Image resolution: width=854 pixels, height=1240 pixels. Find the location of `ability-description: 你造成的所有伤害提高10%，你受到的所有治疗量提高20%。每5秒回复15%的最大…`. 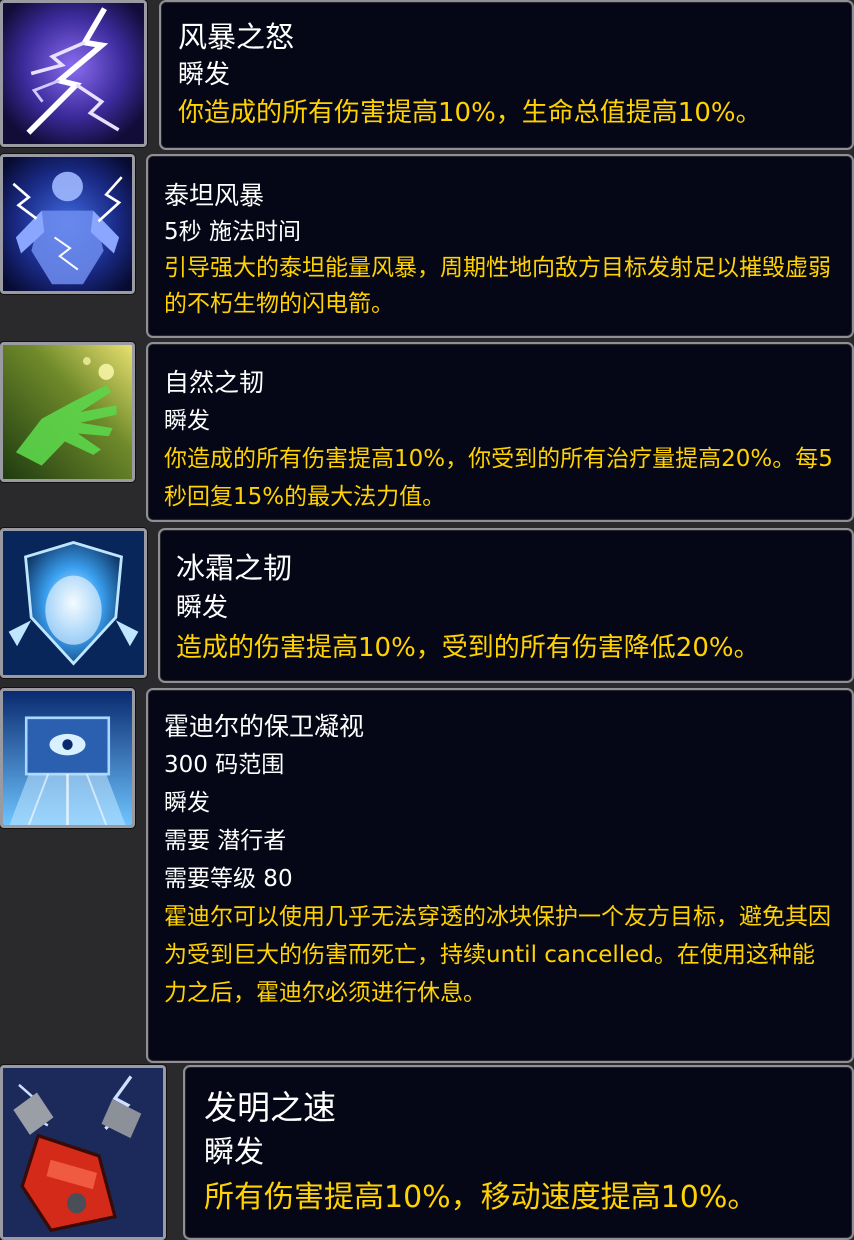

ability-description: 你造成的所有伤害提高10%，你受到的所有治疗量提高20%。每5秒回复15%的最大… is located at coordinates (498, 478).